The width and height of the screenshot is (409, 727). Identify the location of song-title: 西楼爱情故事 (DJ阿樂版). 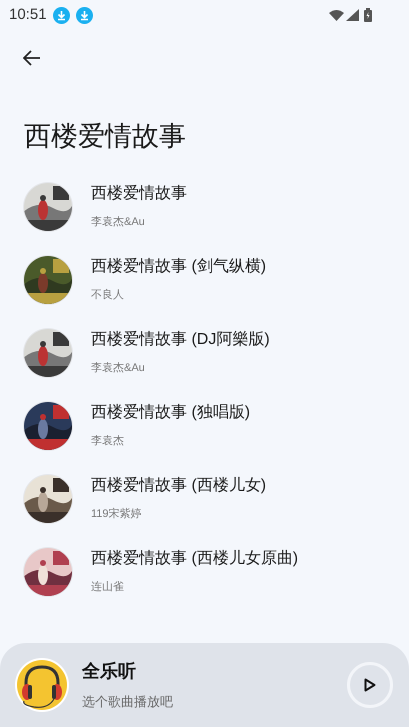
(180, 340).